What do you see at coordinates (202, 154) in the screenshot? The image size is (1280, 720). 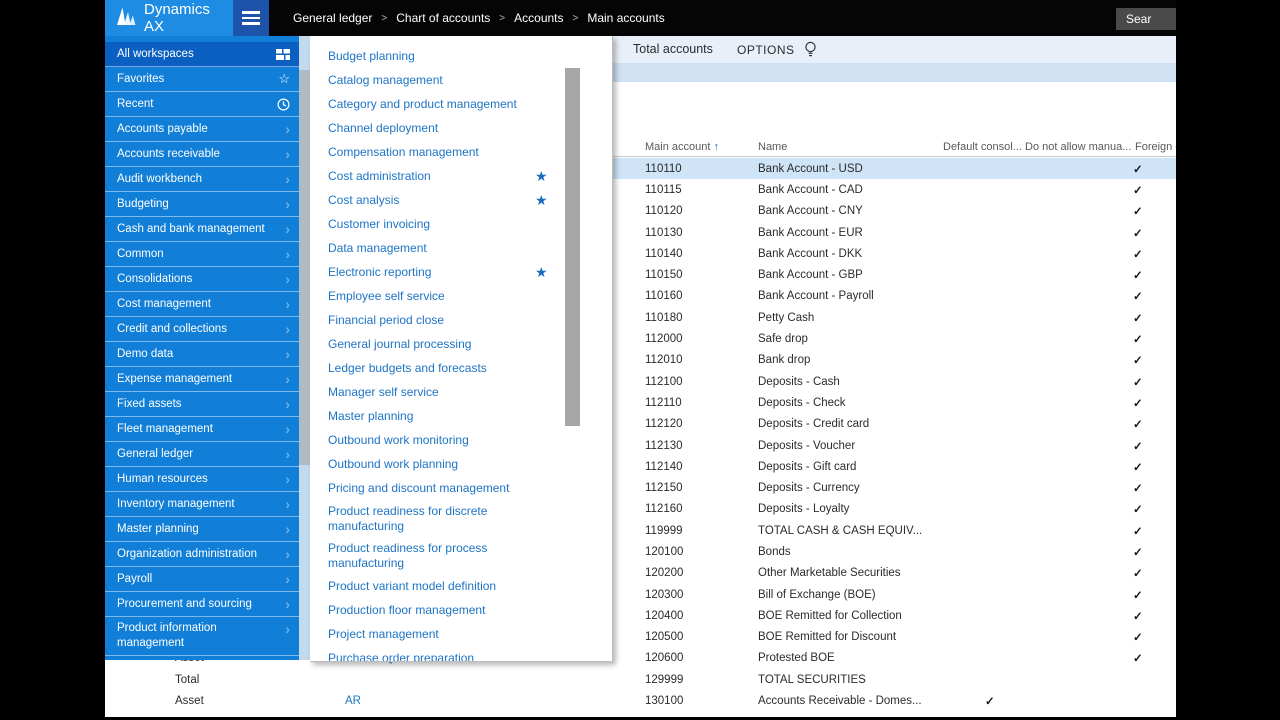 I see `sidebar-item-accounts-receivable: Accounts receivable ›` at bounding box center [202, 154].